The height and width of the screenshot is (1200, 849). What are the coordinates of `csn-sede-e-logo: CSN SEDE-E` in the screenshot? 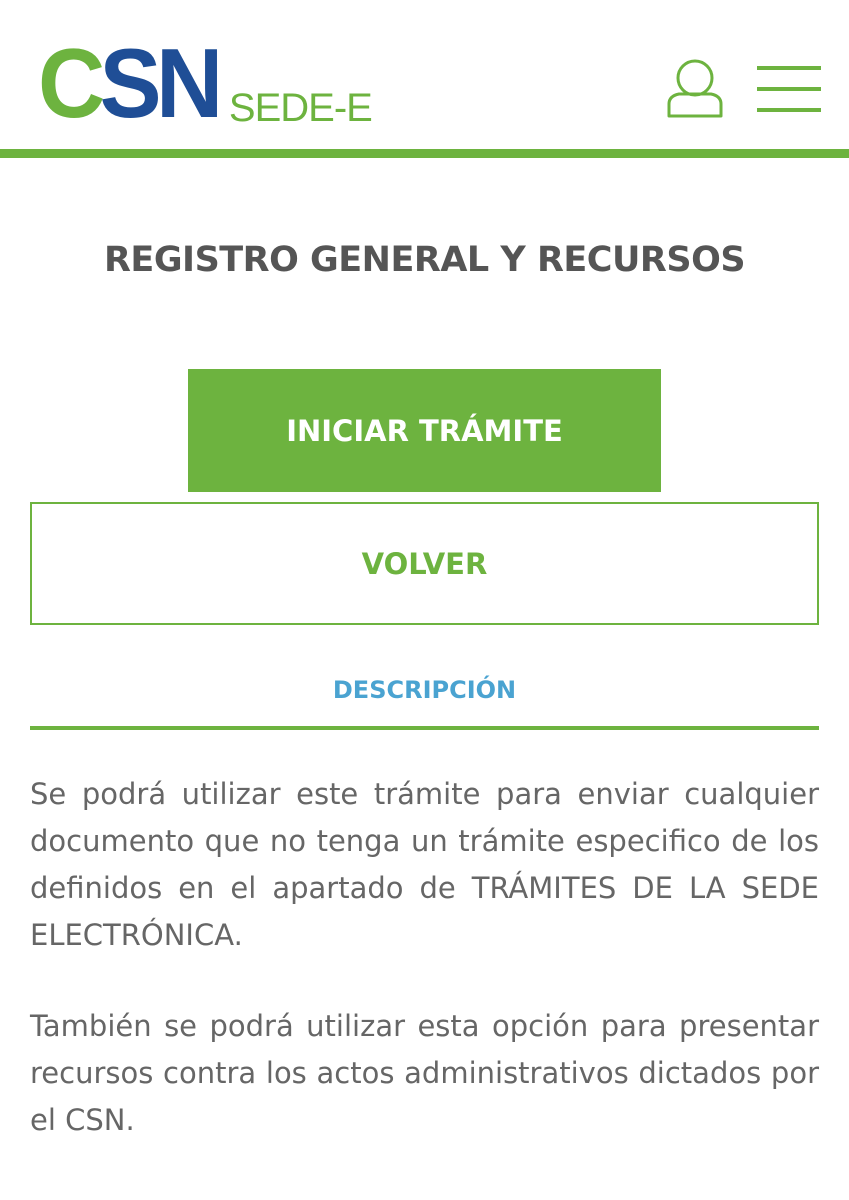 It's located at (205, 80).